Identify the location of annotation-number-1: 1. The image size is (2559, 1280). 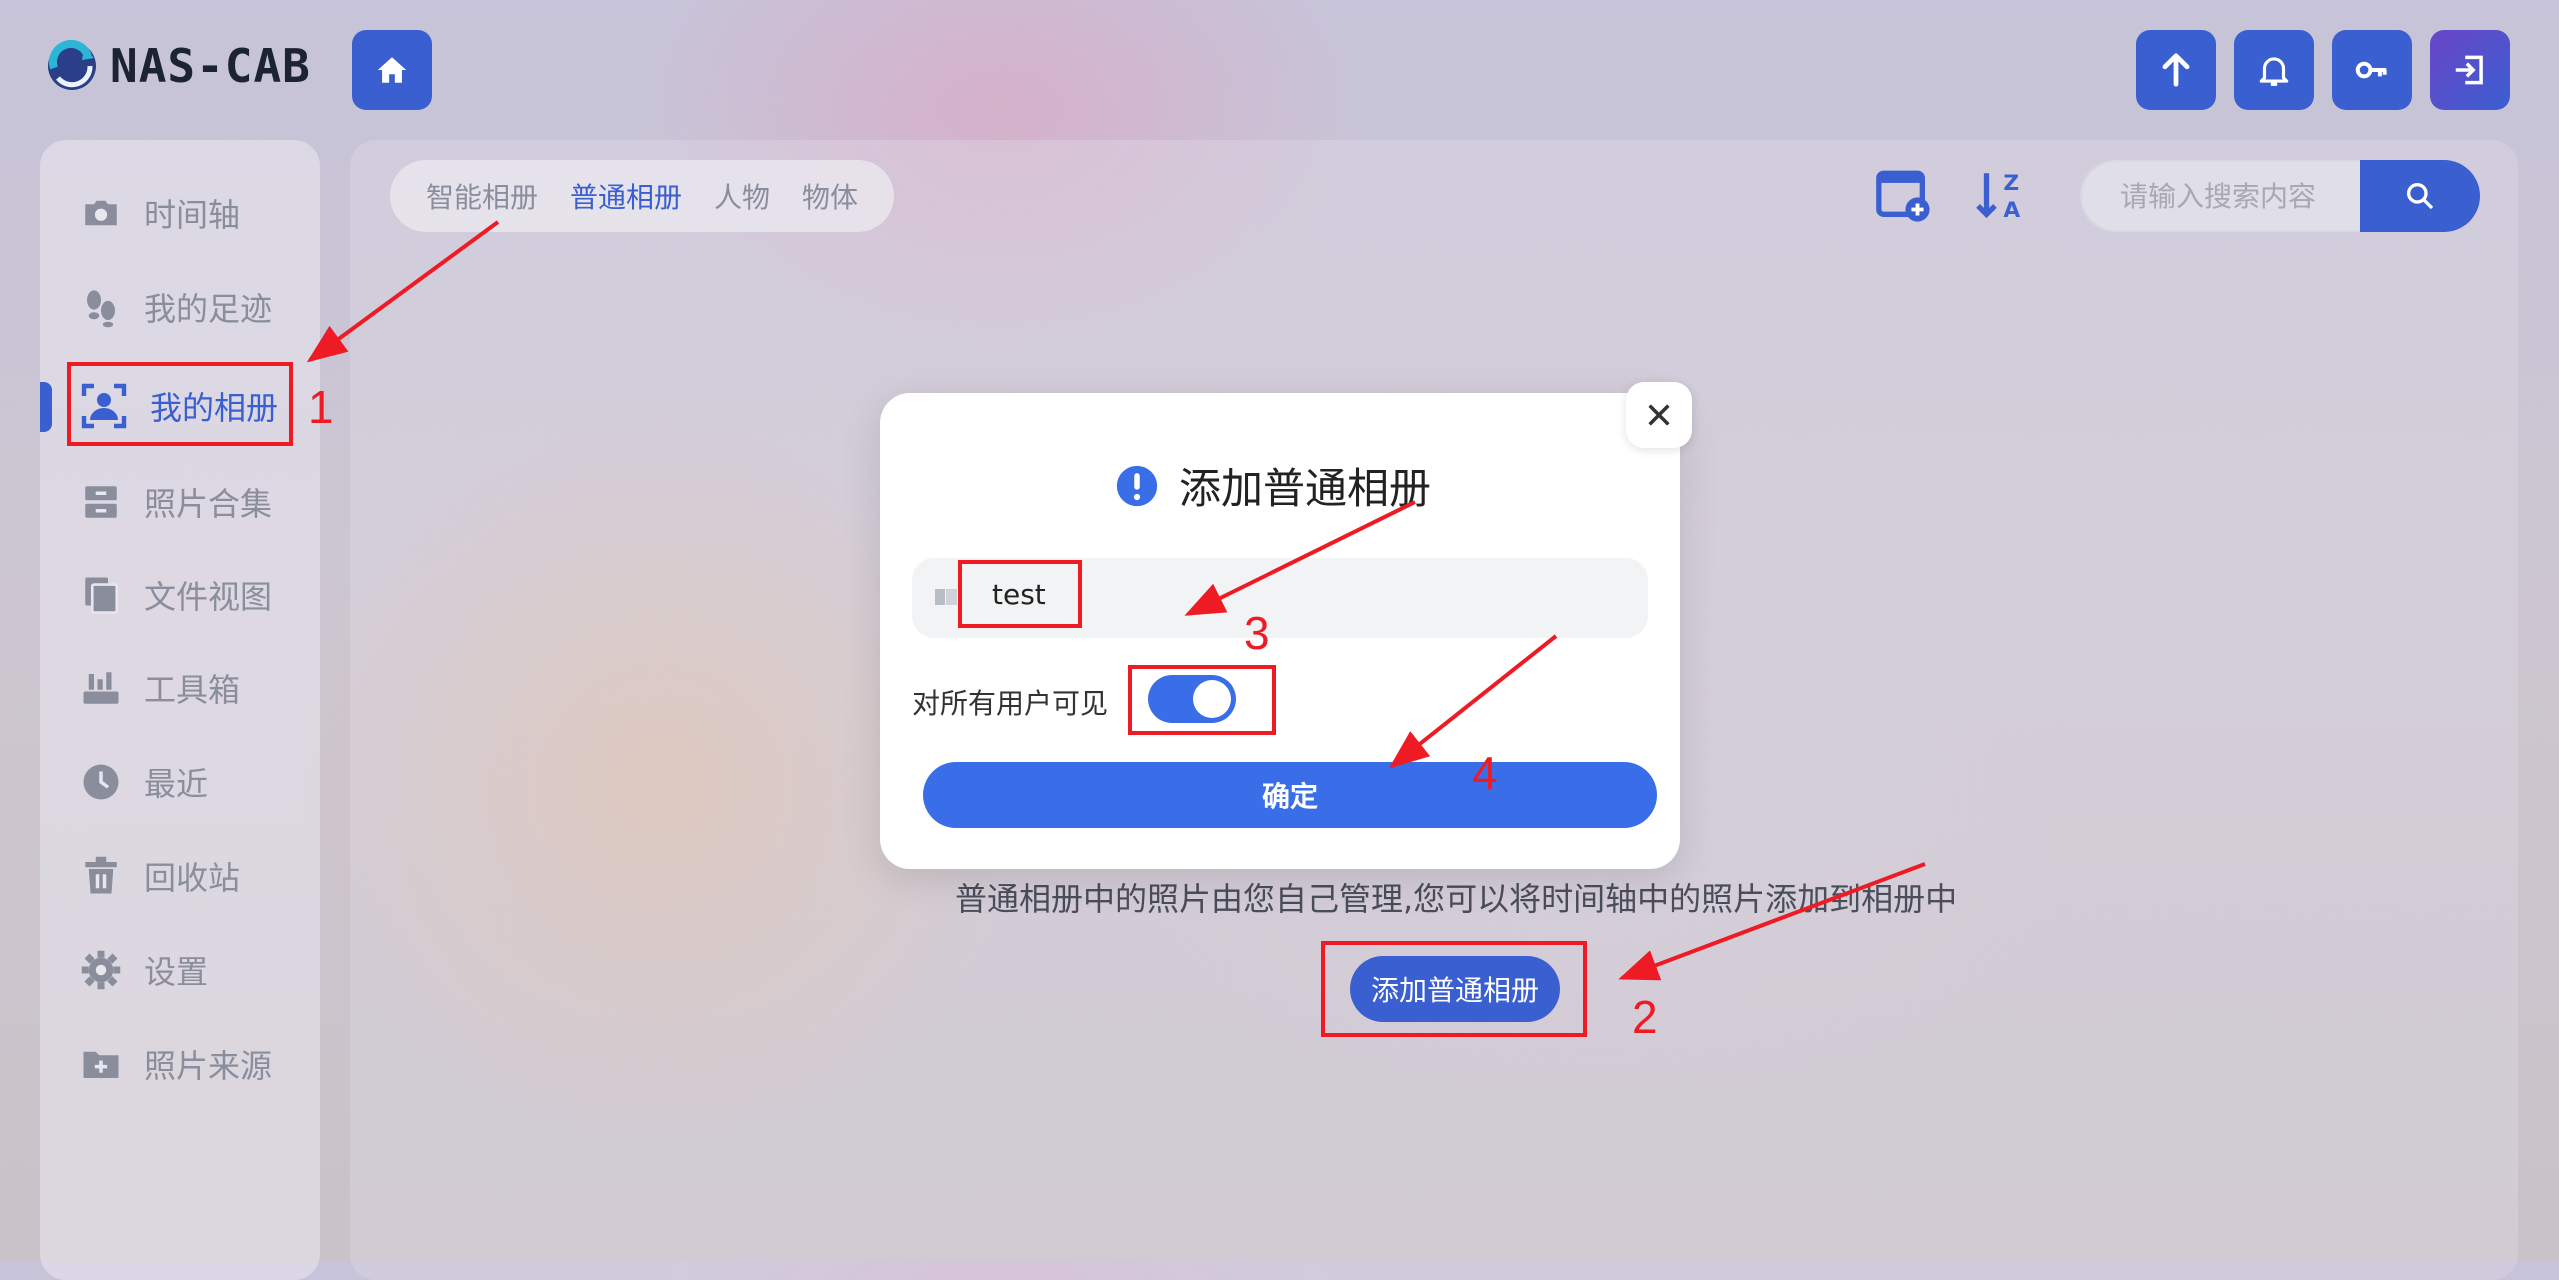
(321, 407).